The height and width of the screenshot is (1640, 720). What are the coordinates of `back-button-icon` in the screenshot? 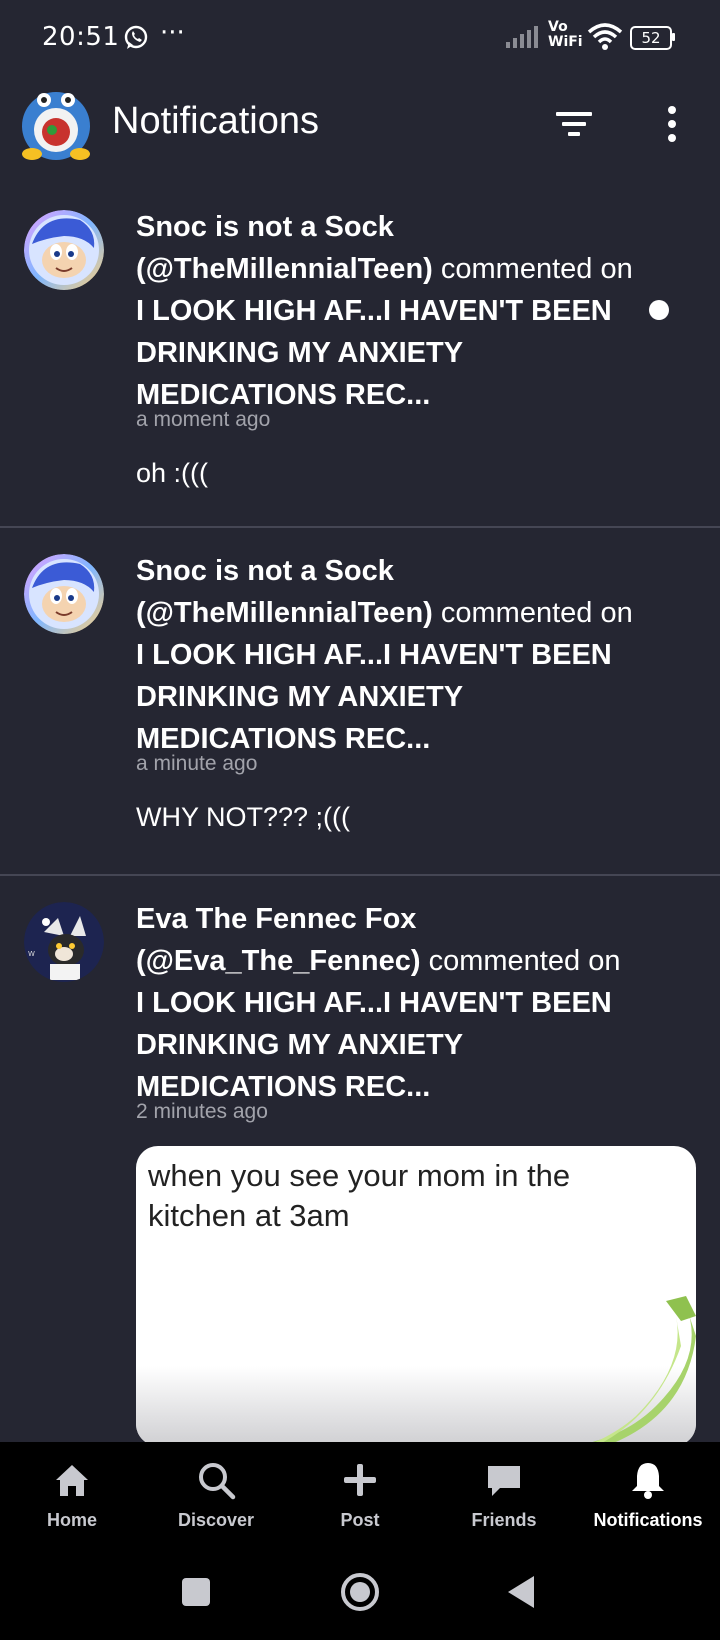 It's located at (522, 1592).